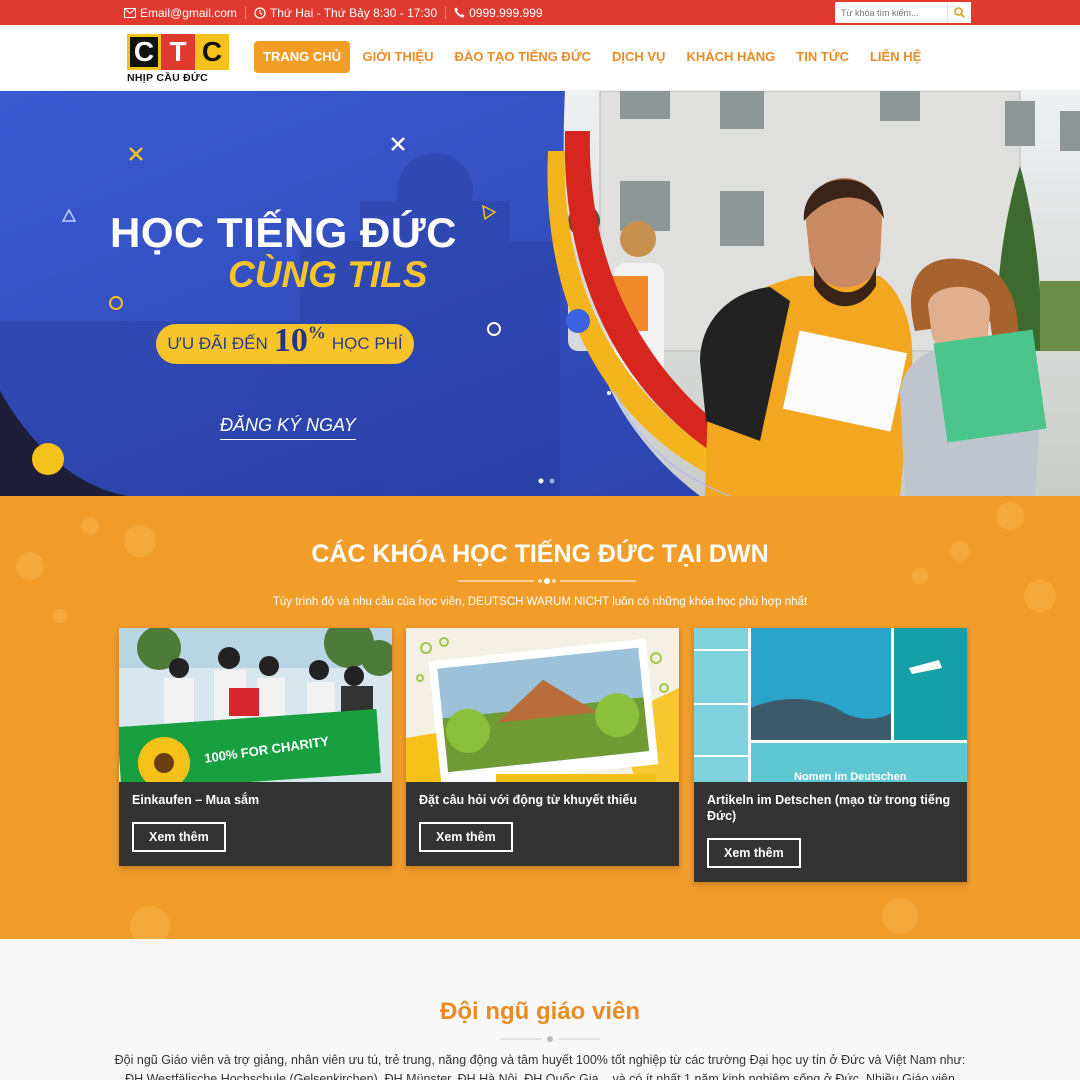 This screenshot has height=1080, width=1080. Describe the element at coordinates (895, 57) in the screenshot. I see `nav-item-contact: LIÊN HỆ` at that location.